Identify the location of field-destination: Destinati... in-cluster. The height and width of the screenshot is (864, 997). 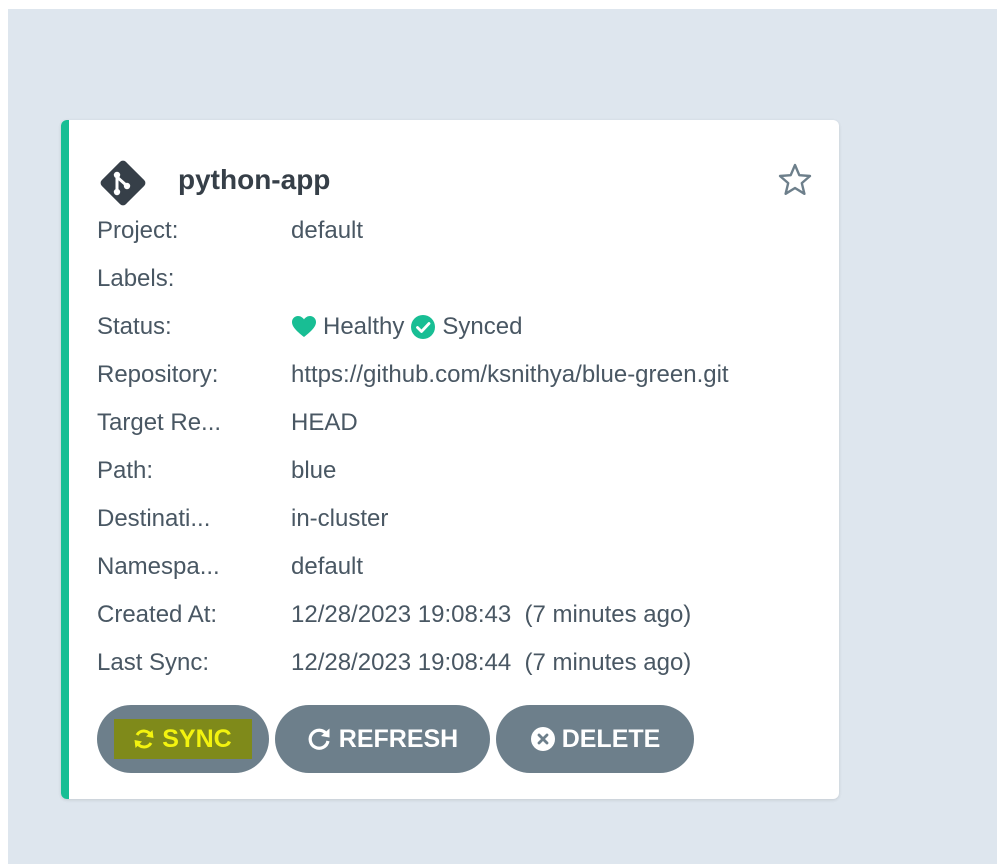
(457, 519).